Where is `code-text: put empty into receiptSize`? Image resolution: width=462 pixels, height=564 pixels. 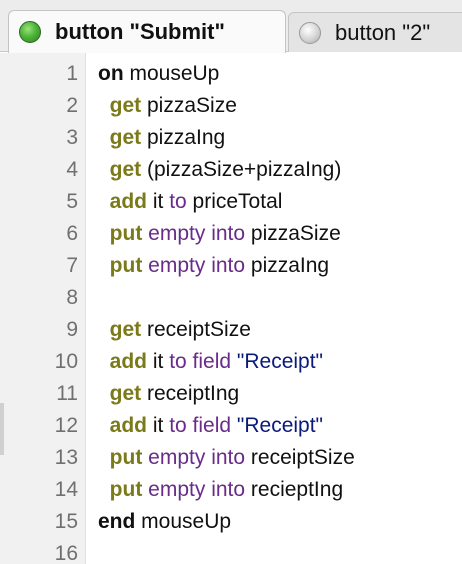 code-text: put empty into receiptSize is located at coordinates (226, 458).